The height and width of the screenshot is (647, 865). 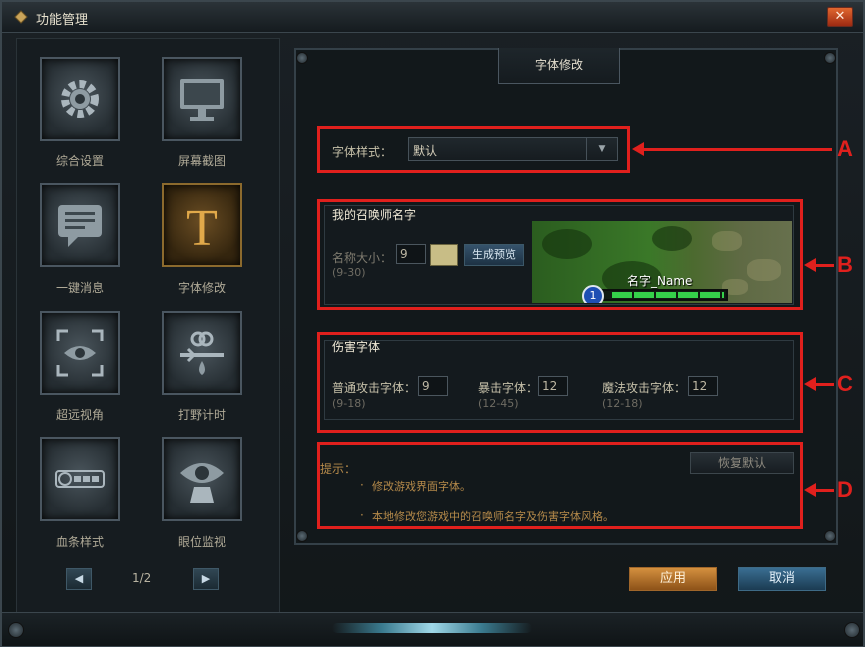 What do you see at coordinates (79, 579) in the screenshot?
I see `page-prev-button: ◀` at bounding box center [79, 579].